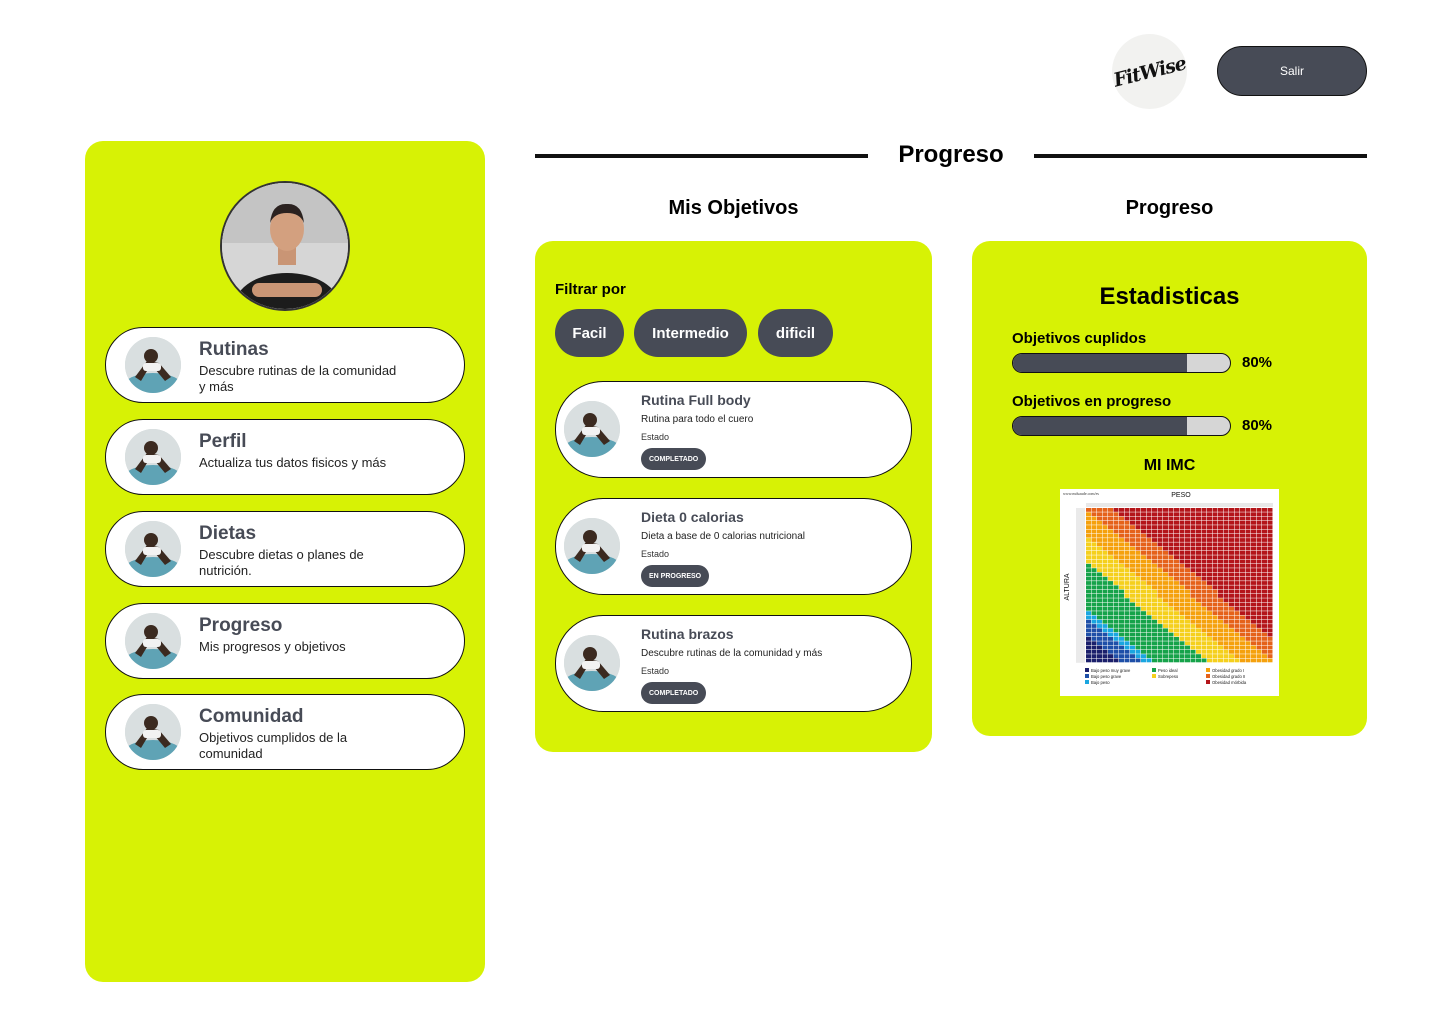 Image resolution: width=1440 pixels, height=1024 pixels. What do you see at coordinates (690, 333) in the screenshot?
I see `filter-intermedio-button: Intermedio` at bounding box center [690, 333].